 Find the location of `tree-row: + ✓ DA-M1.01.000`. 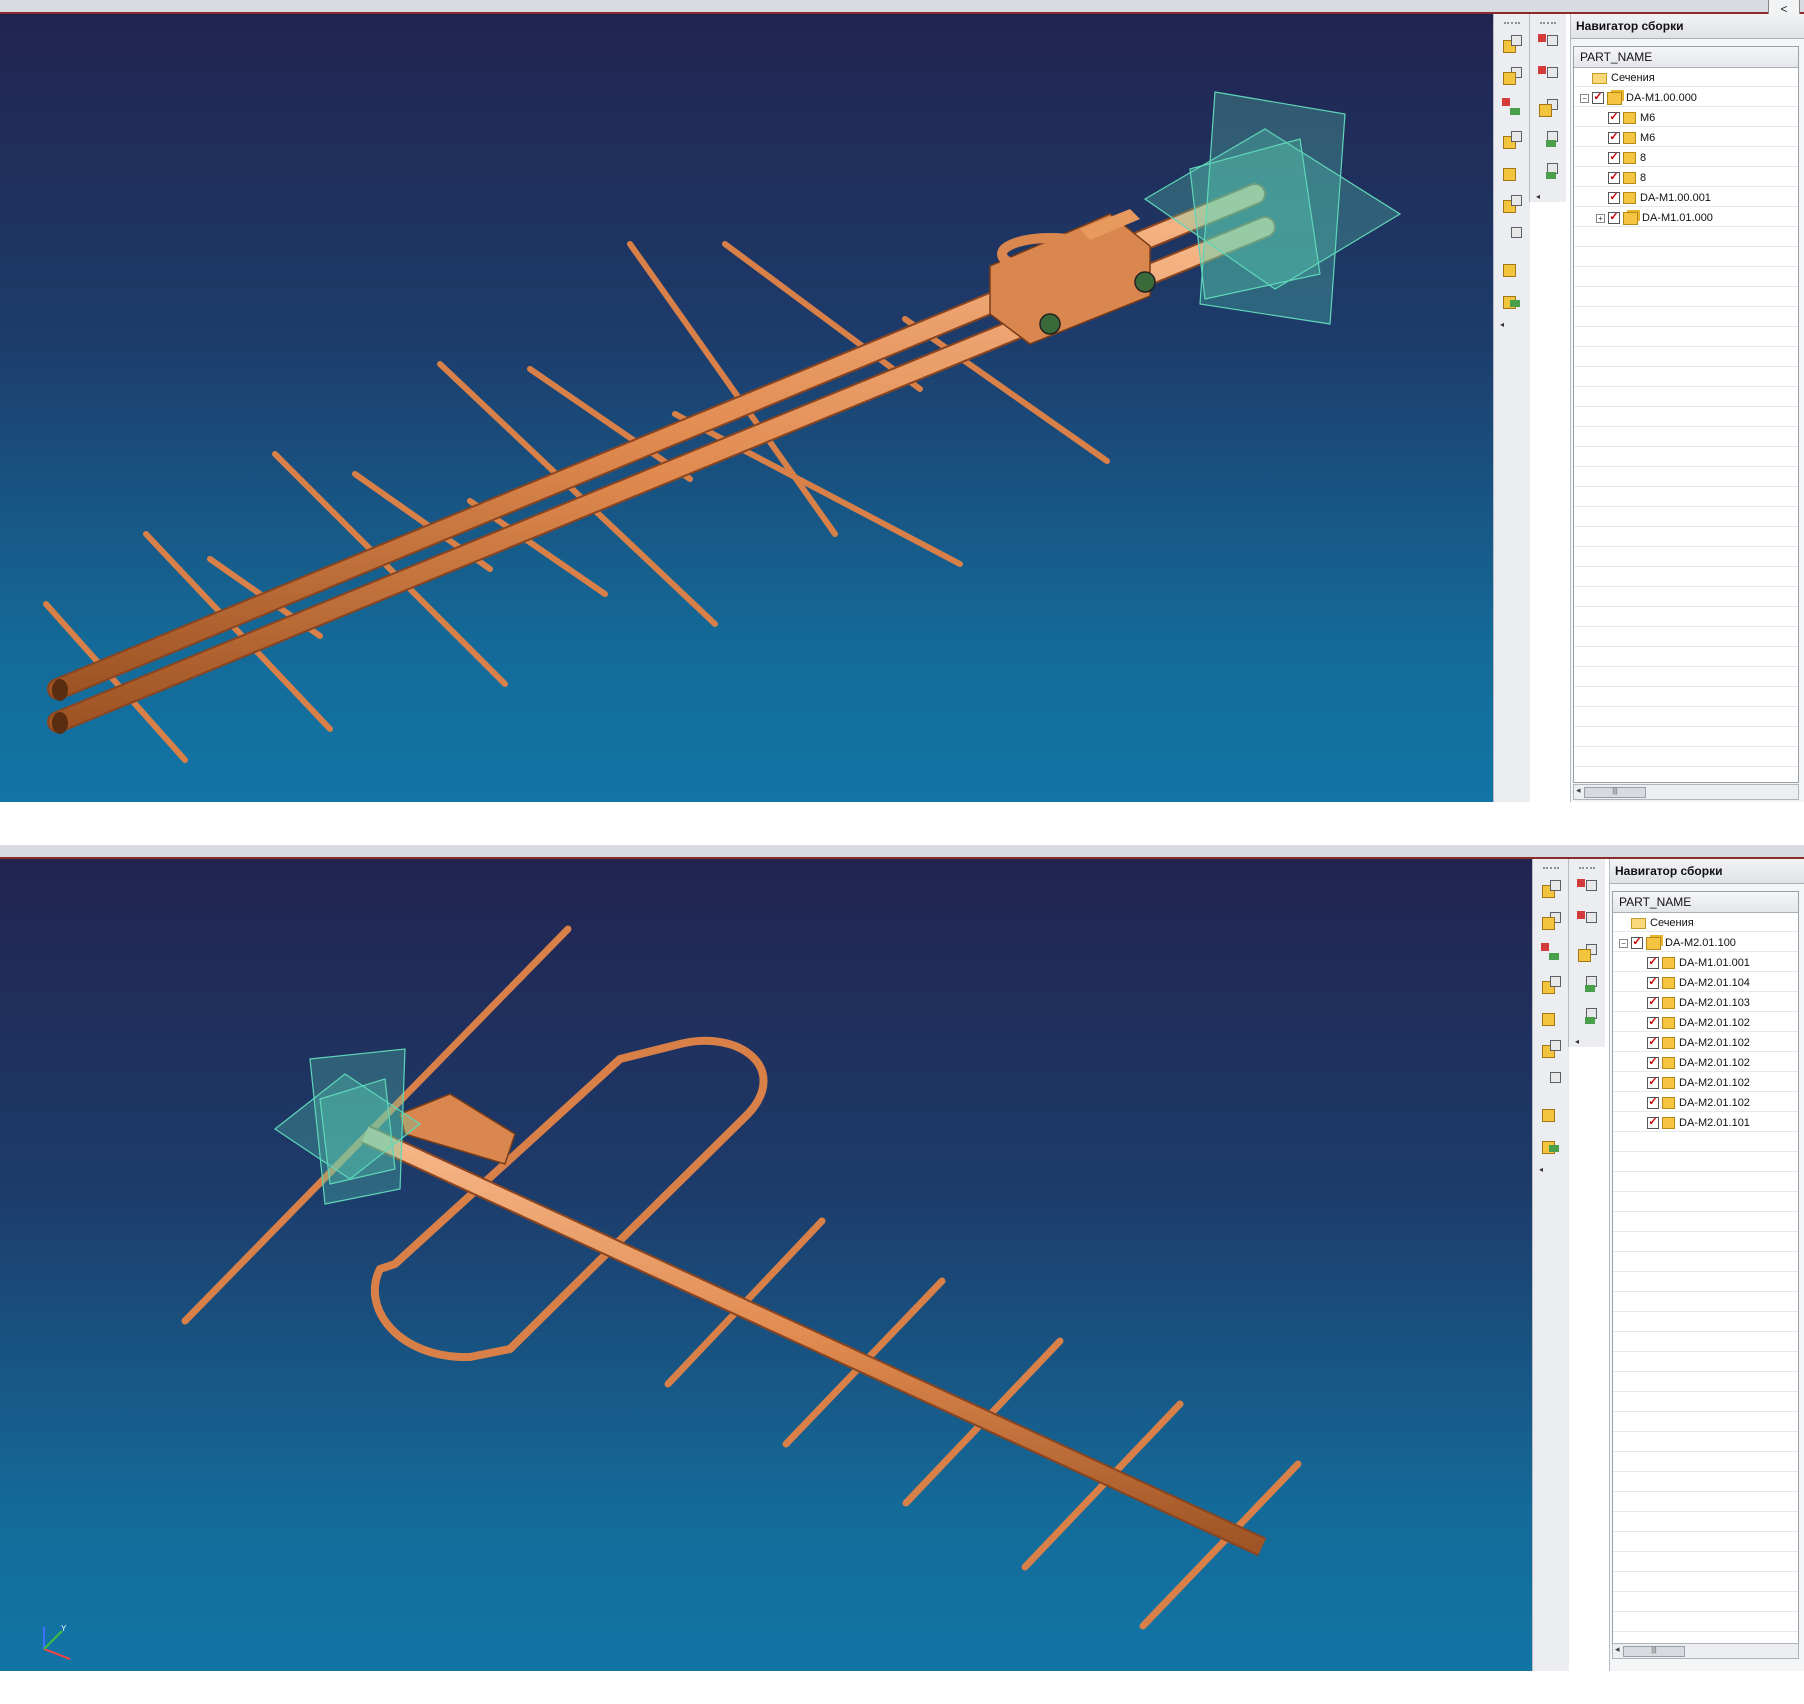

tree-row: + ✓ DA-M1.01.000 is located at coordinates (1686, 218).